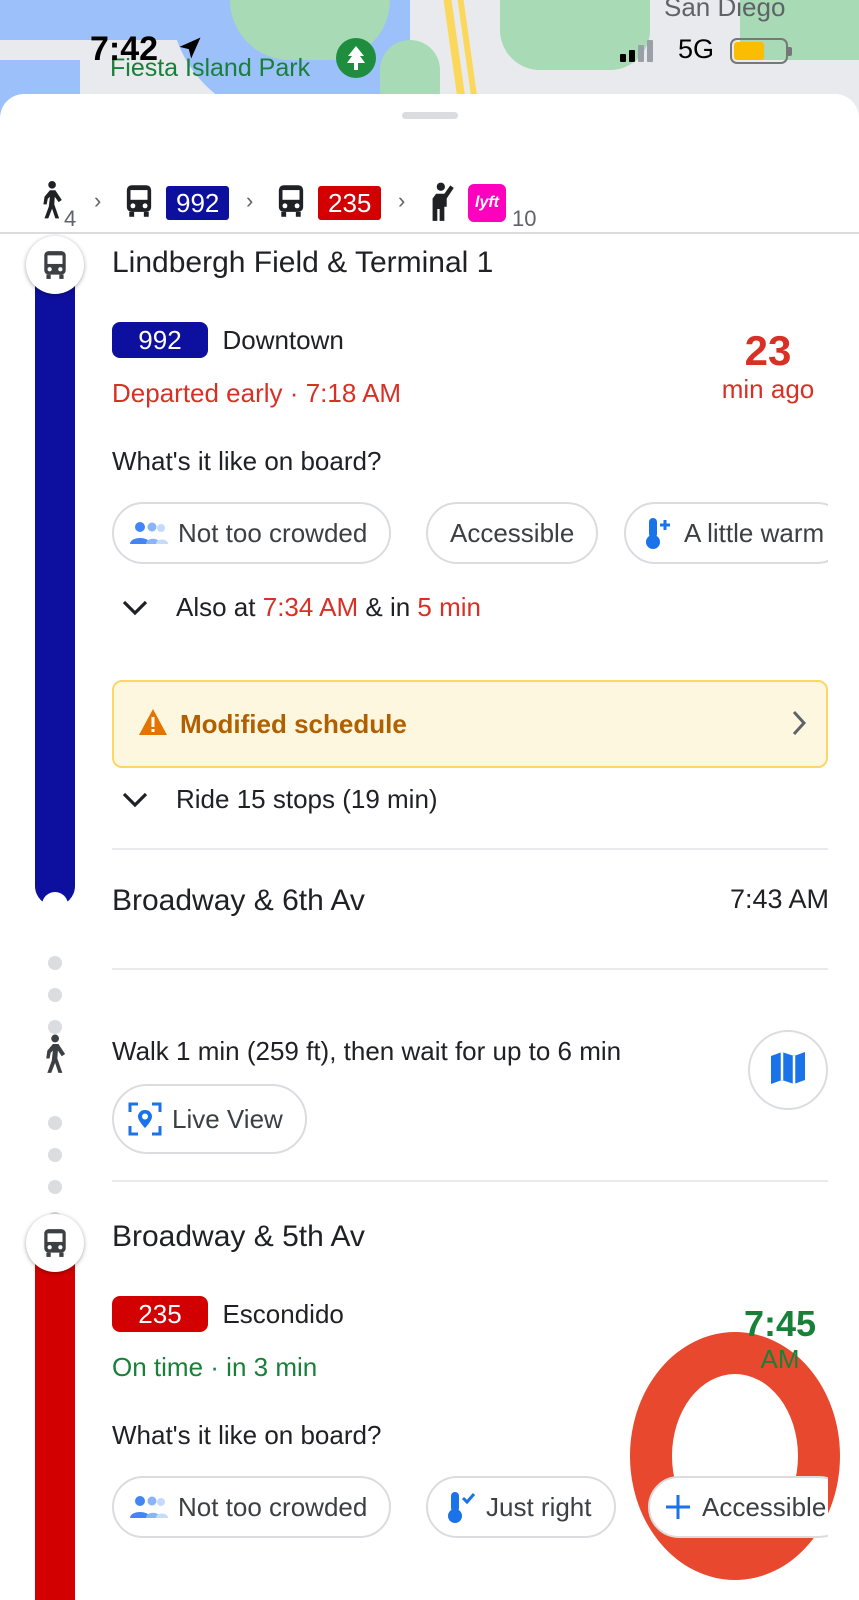 This screenshot has height=1600, width=859. Describe the element at coordinates (124, 49) in the screenshot. I see `status-bar-time: 7:42` at that location.